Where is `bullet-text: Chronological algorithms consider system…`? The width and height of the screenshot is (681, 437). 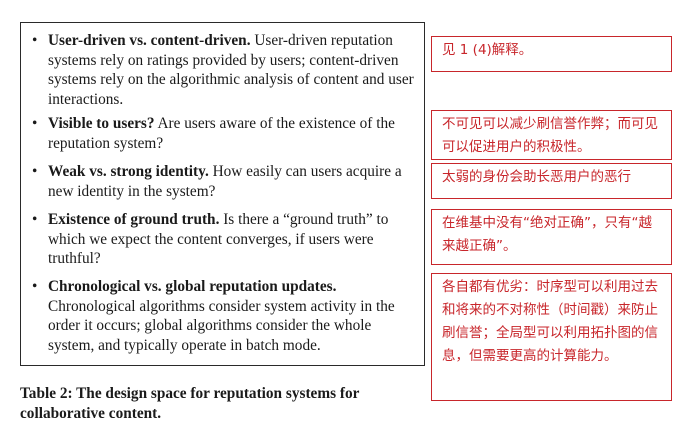 bullet-text: Chronological algorithms consider system… is located at coordinates (221, 325).